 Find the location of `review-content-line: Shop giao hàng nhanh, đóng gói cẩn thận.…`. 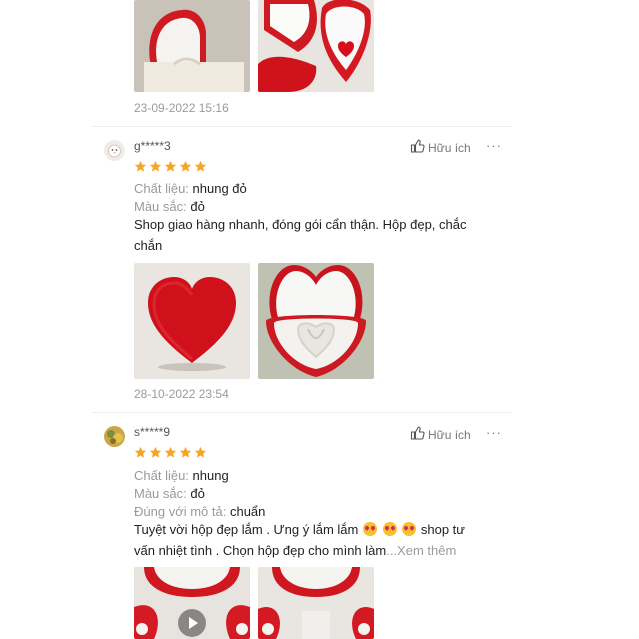

review-content-line: Shop giao hàng nhanh, đóng gói cẩn thận.… is located at coordinates (300, 224).